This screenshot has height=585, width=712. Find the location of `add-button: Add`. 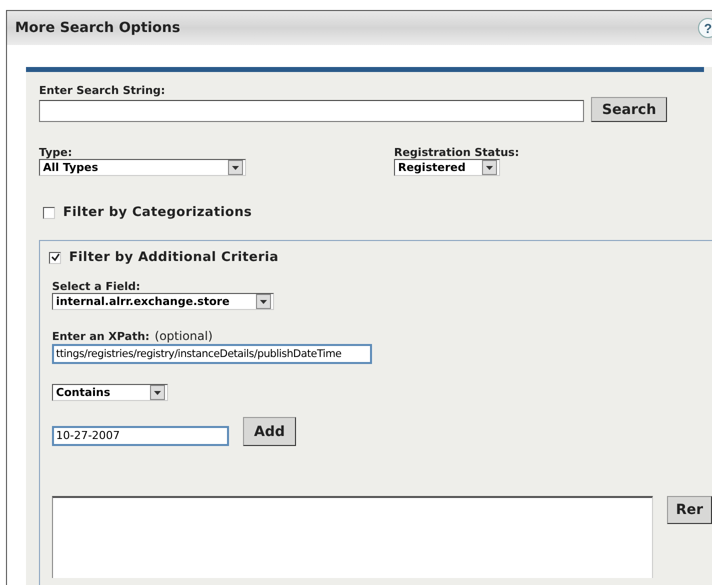

add-button: Add is located at coordinates (269, 431).